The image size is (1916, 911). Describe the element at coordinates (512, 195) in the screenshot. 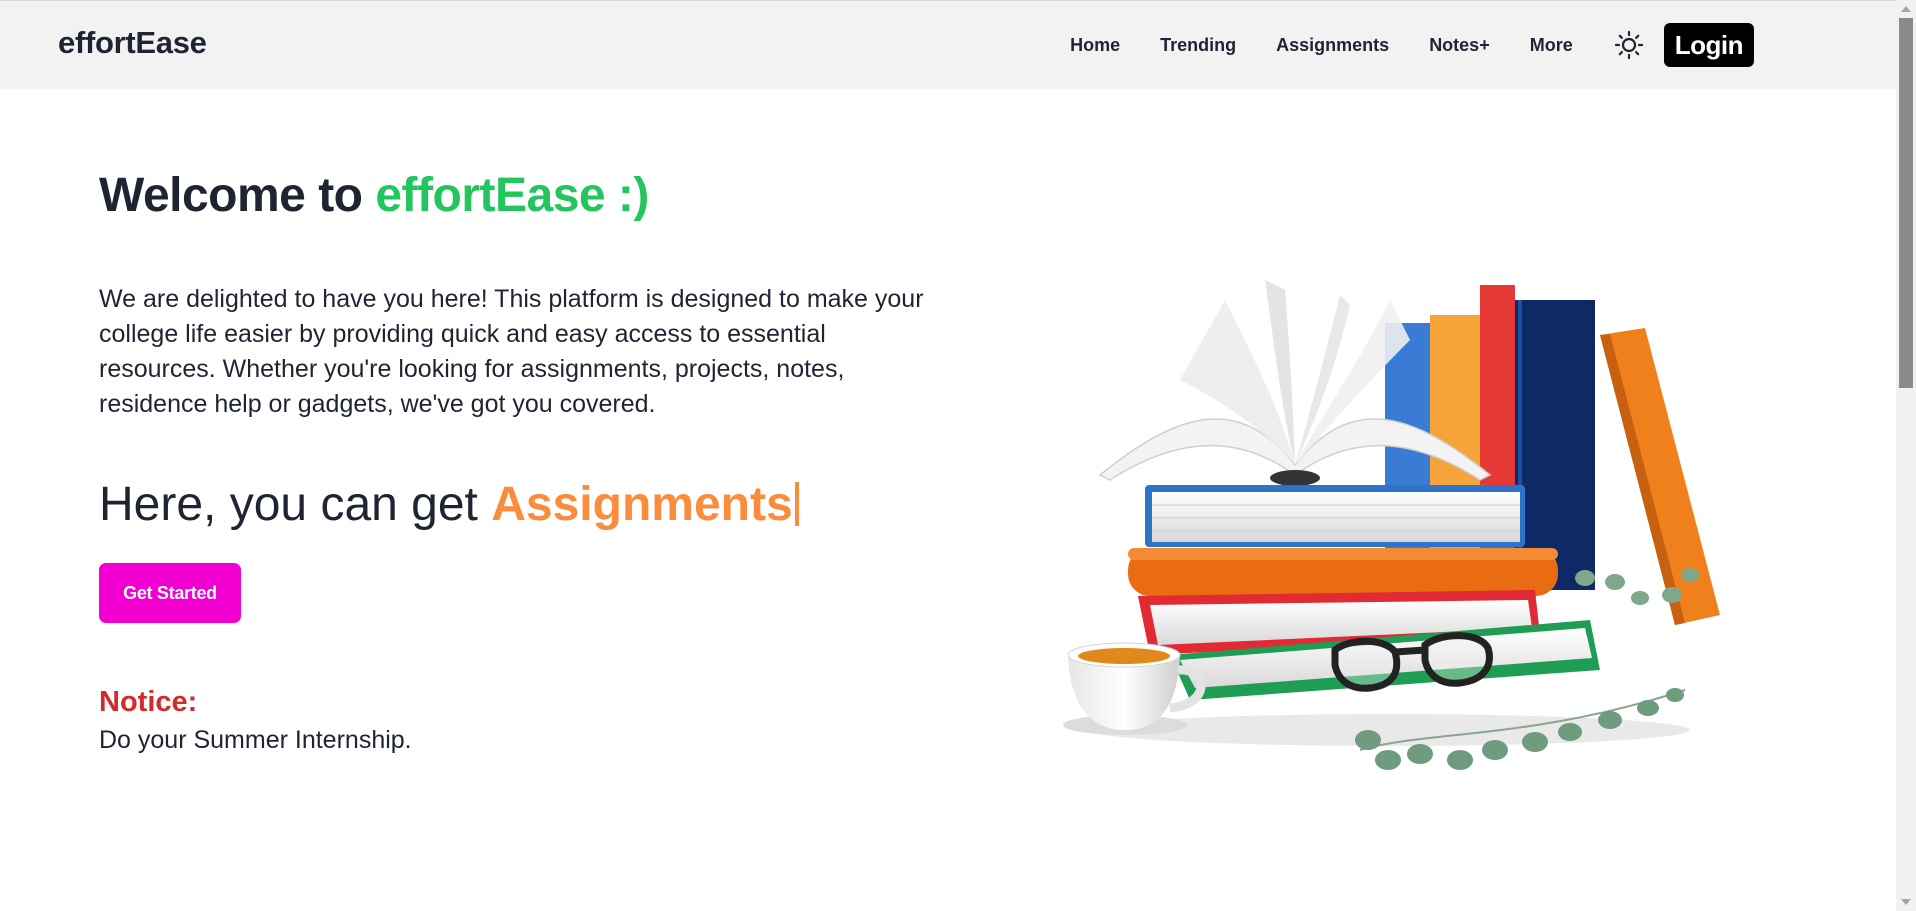

I see `title-brand-accent: effortEase :)` at that location.